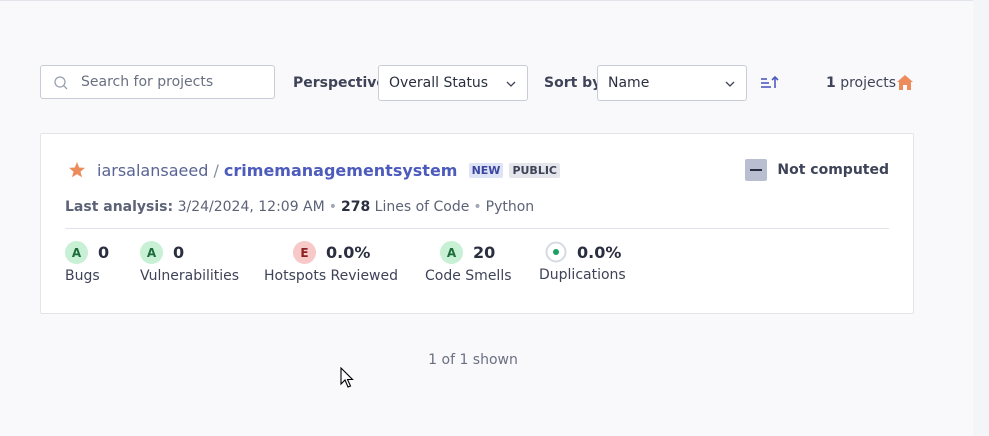 The height and width of the screenshot is (436, 989). What do you see at coordinates (833, 170) in the screenshot?
I see `quality-gate-text: Not computed` at bounding box center [833, 170].